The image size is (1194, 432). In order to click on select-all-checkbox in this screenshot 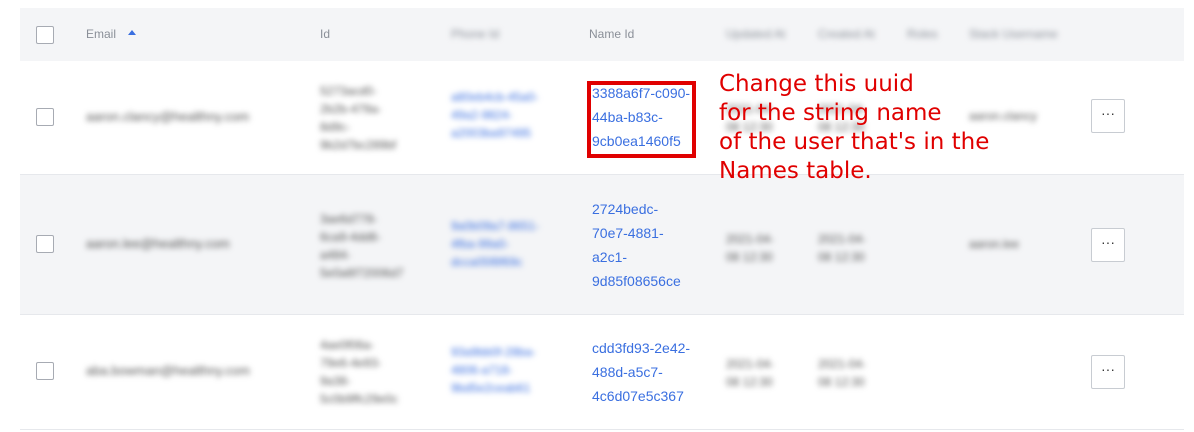, I will do `click(45, 35)`.